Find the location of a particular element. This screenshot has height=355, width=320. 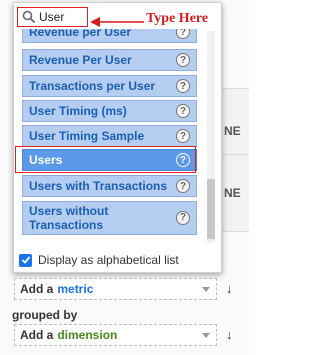

alphabetical-toggle: Display as alphabetical list is located at coordinates (99, 260).